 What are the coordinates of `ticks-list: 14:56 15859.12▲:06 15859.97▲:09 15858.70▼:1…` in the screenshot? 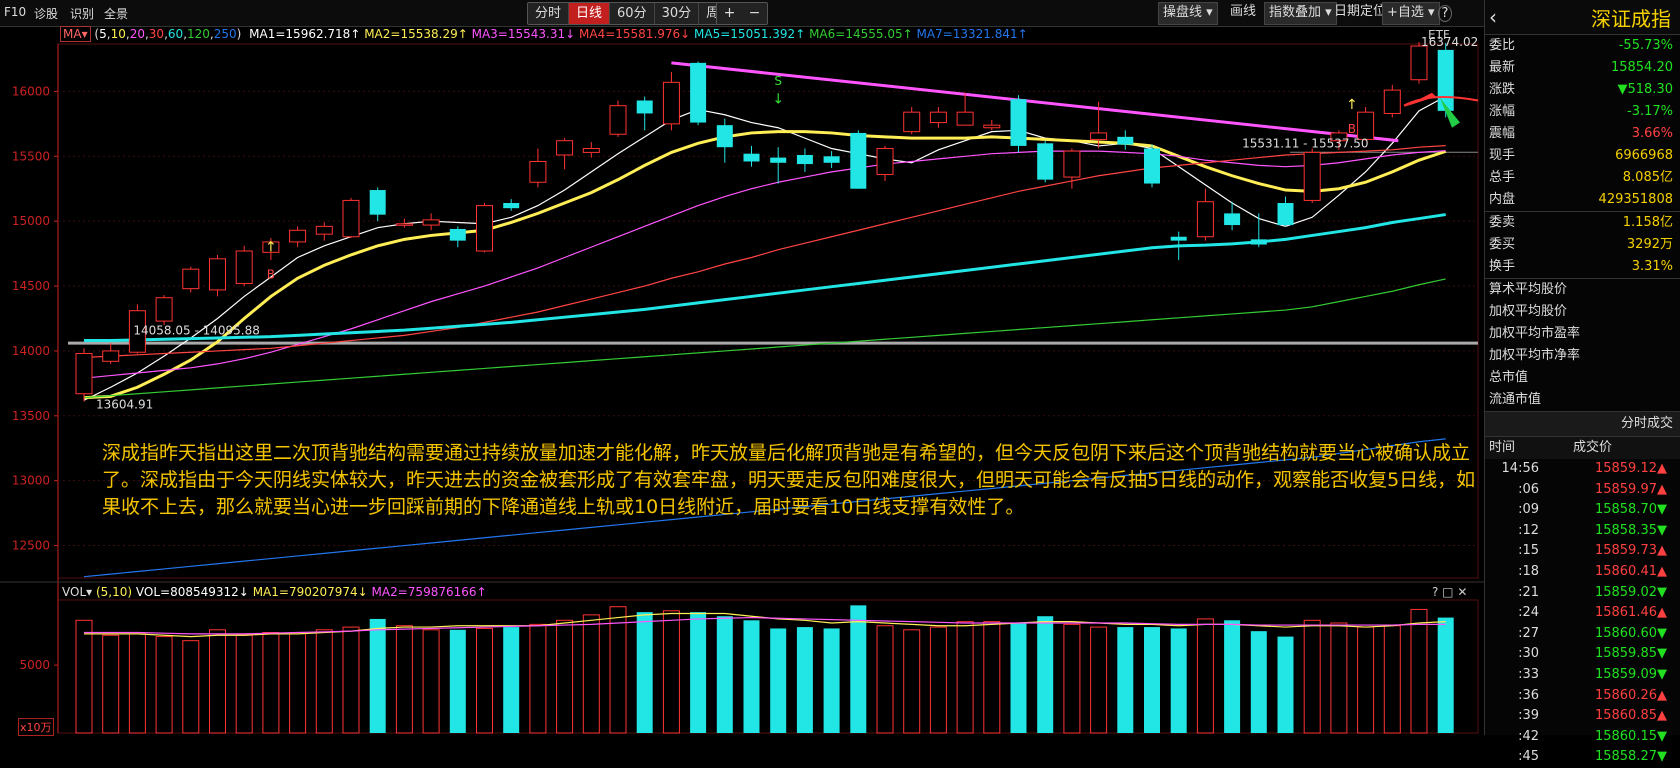 It's located at (1582, 613).